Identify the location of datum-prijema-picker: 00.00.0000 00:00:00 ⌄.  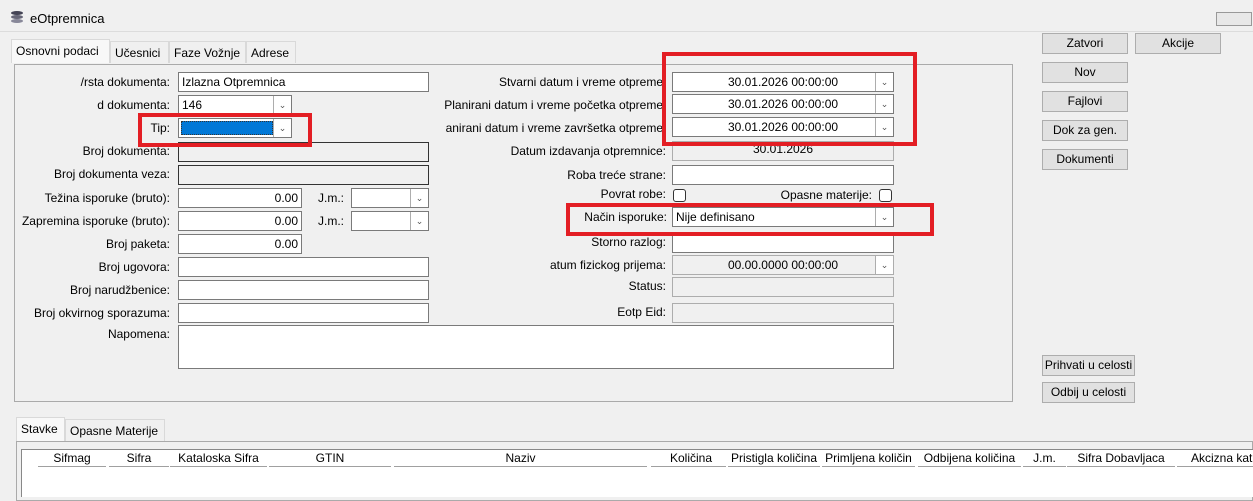
(783, 265).